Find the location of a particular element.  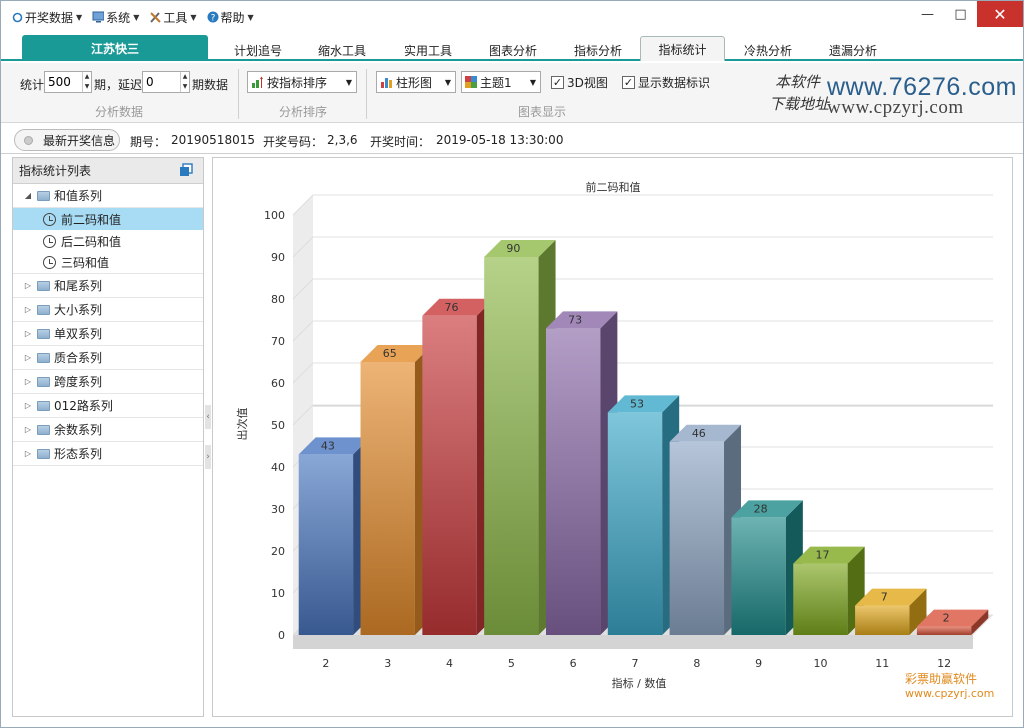

tree-item-back-two-sum: 后二码和值 is located at coordinates (108, 241).